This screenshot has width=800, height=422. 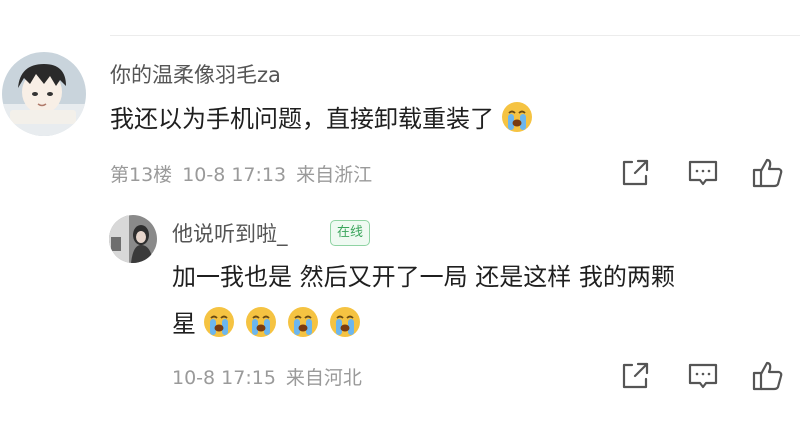 I want to click on comment-time: 10-8 17:13, so click(x=234, y=175).